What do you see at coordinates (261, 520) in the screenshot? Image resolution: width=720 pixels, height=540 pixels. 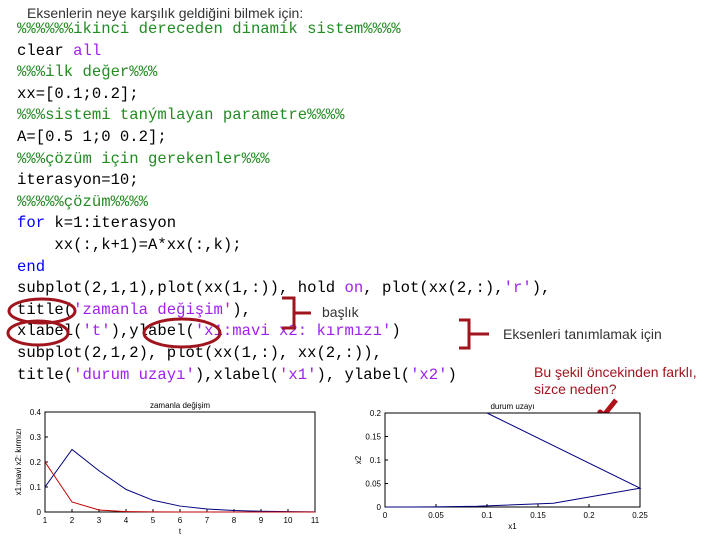 I see `x-tick-label: 9` at bounding box center [261, 520].